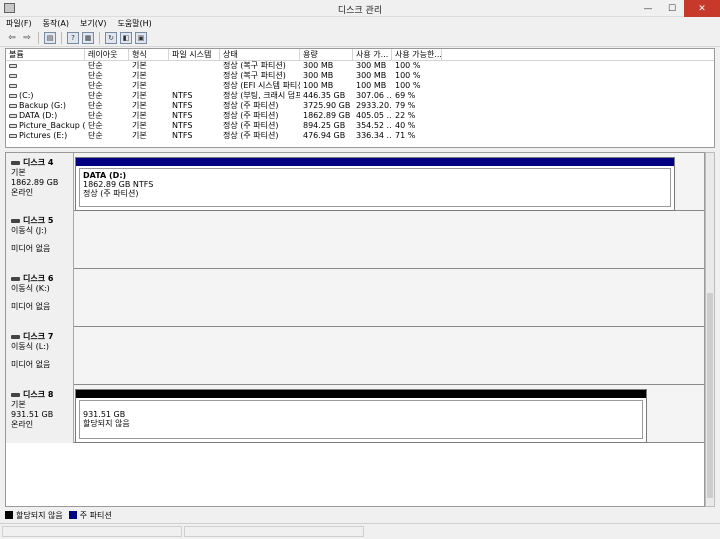  I want to click on menu-file: 파일(F), so click(19, 23).